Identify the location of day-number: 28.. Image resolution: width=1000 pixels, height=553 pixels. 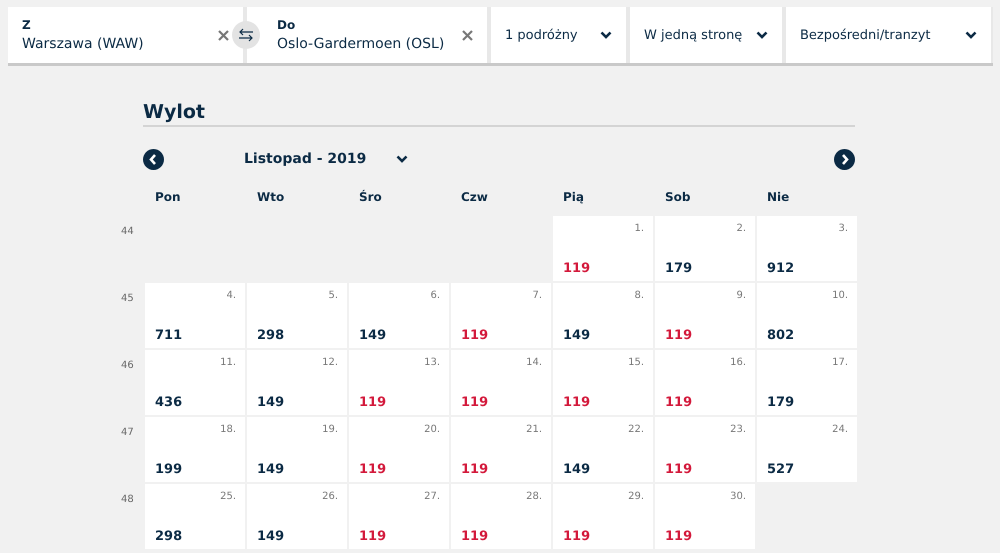
(534, 496).